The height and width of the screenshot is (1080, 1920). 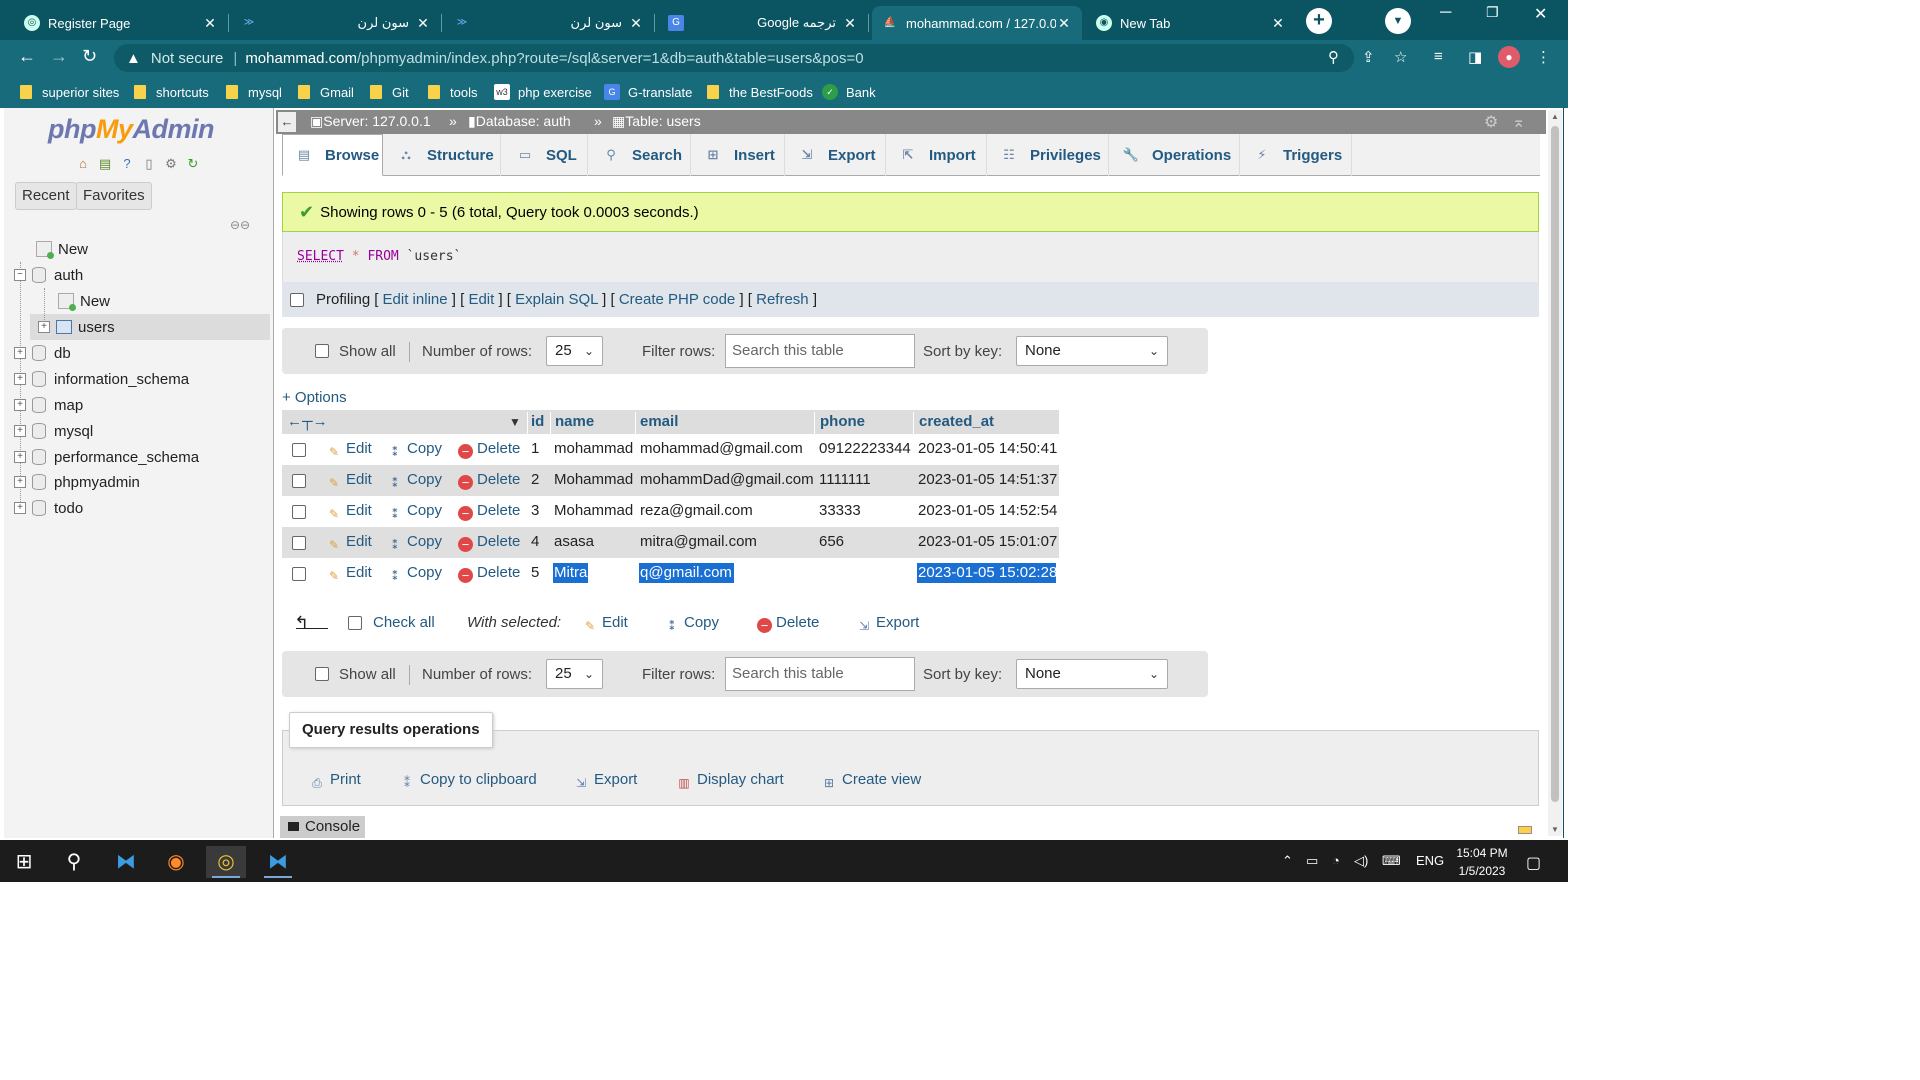 I want to click on tab-operations: 🔧 Operations, so click(x=1175, y=155).